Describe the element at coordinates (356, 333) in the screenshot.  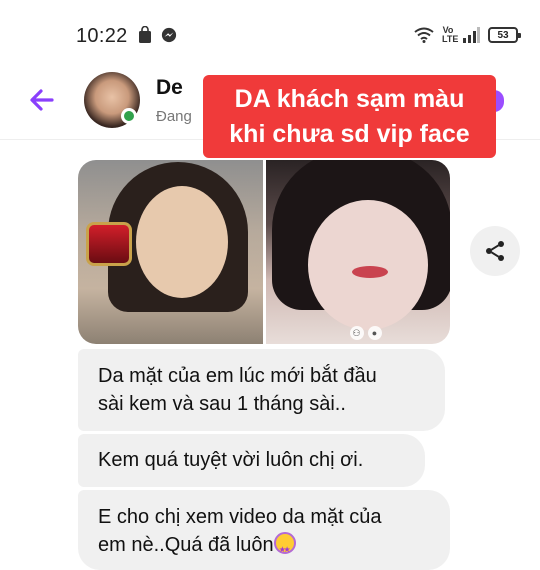
I see `people-badge-icon: ⚇` at that location.